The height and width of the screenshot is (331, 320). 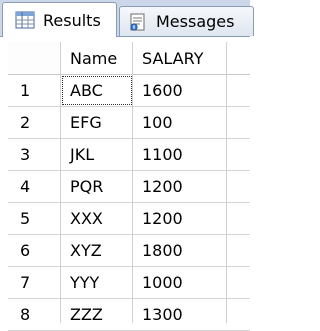 I want to click on tab-results: Results, so click(x=59, y=19).